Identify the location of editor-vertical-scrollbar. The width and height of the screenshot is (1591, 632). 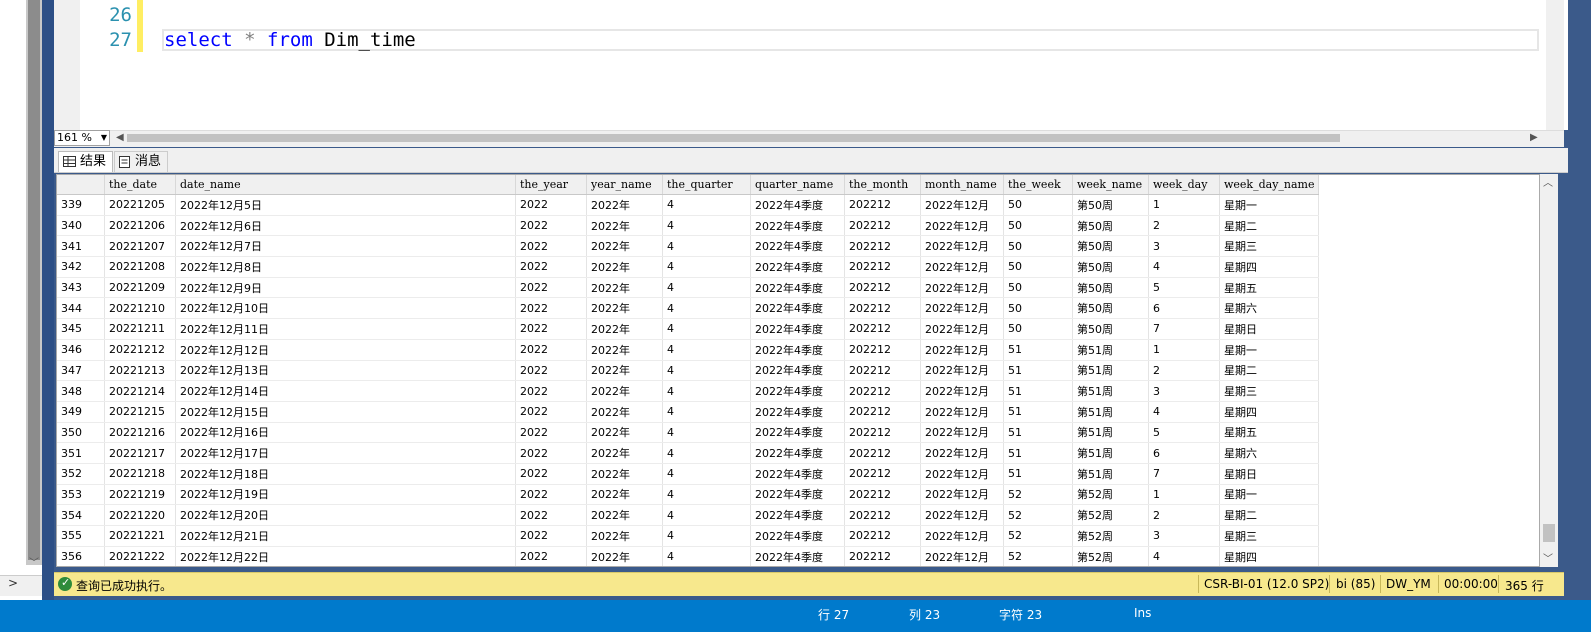
(1555, 65).